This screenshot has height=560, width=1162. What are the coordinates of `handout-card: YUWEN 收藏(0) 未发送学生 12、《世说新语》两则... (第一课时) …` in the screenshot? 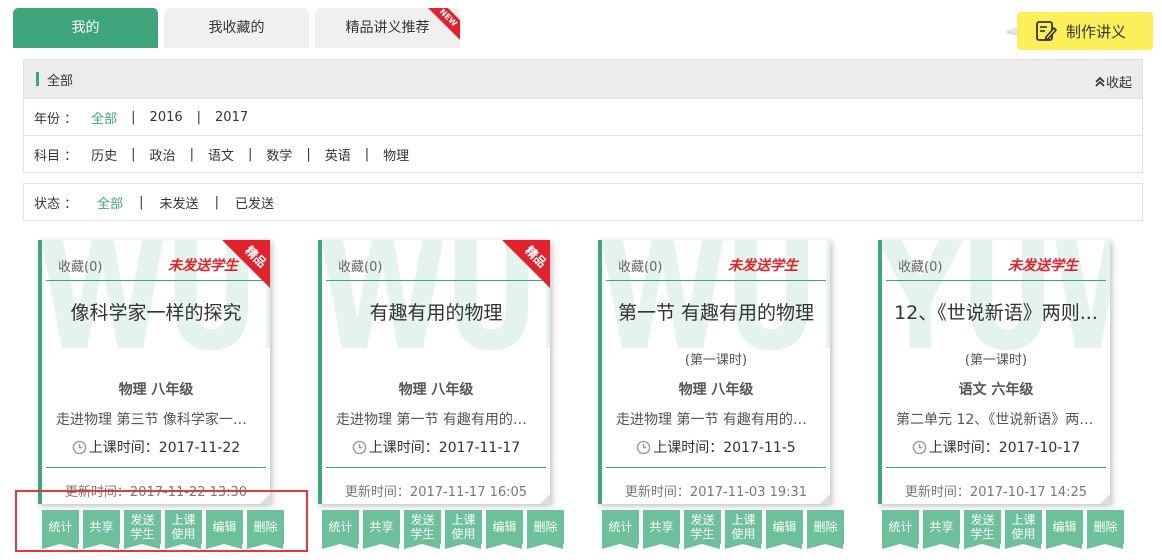 It's located at (994, 372).